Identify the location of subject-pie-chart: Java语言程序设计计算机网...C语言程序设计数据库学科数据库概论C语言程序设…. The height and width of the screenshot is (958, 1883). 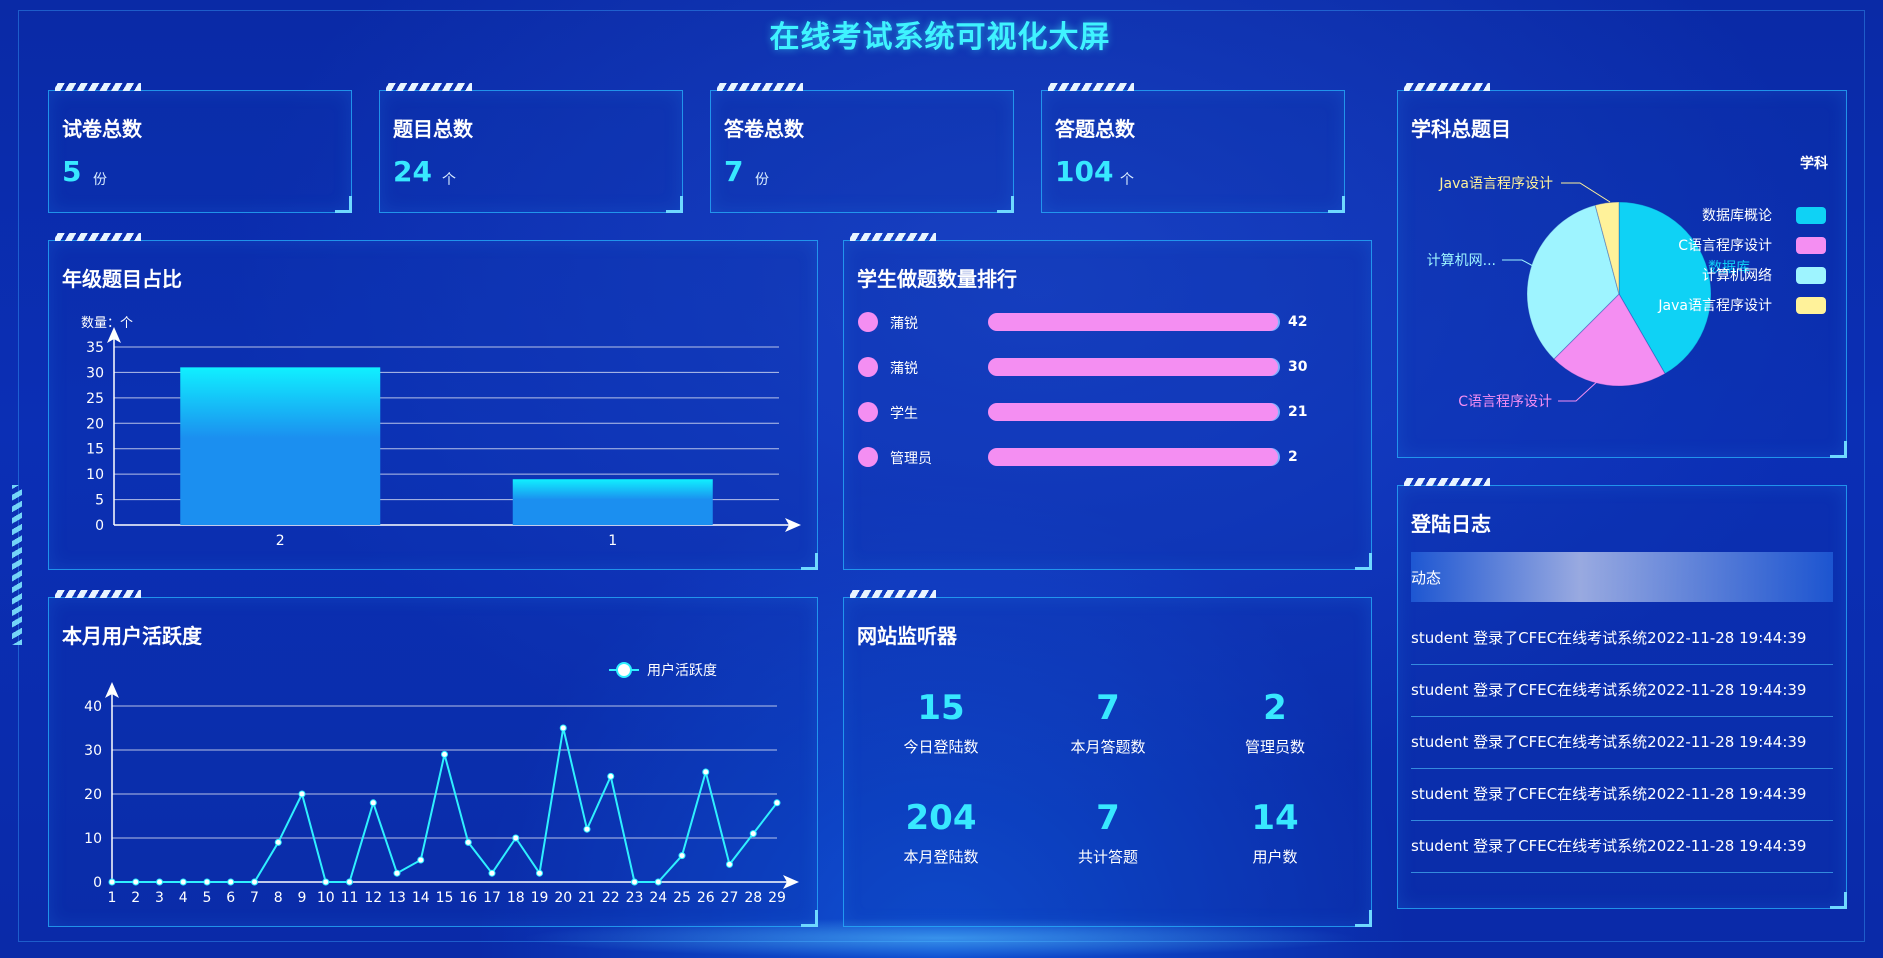
(1627, 282).